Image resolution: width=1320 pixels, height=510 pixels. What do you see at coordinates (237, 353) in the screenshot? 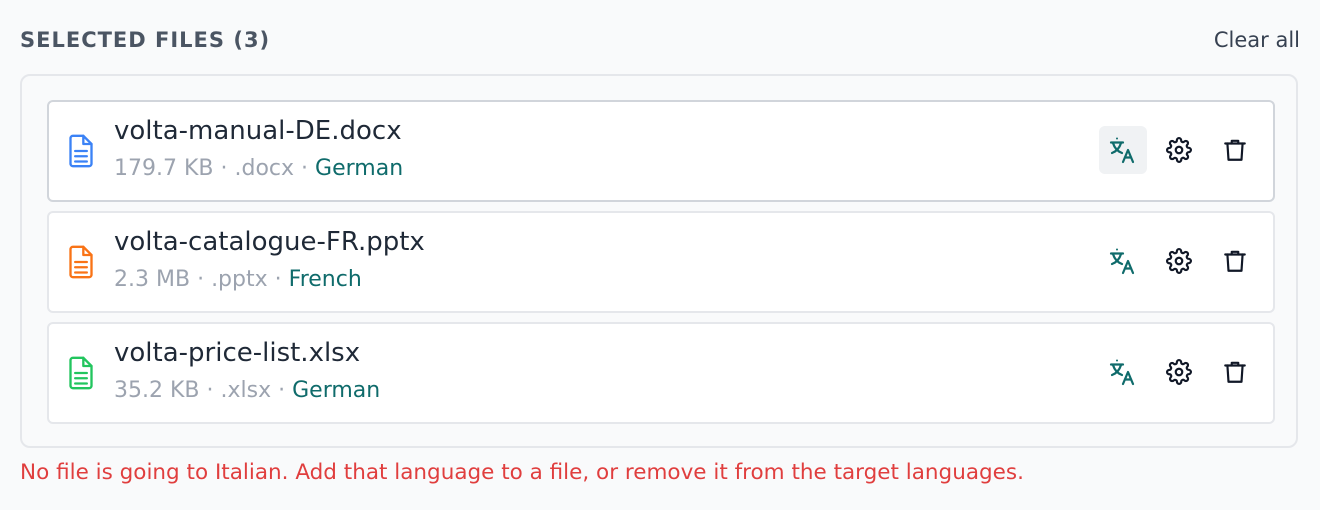
I see `file-name: volta-price-list.xlsx` at bounding box center [237, 353].